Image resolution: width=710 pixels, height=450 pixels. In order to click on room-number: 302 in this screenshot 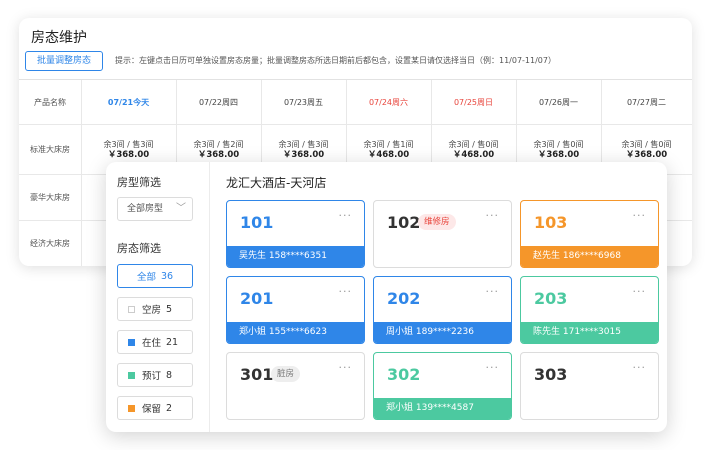, I will do `click(404, 374)`.